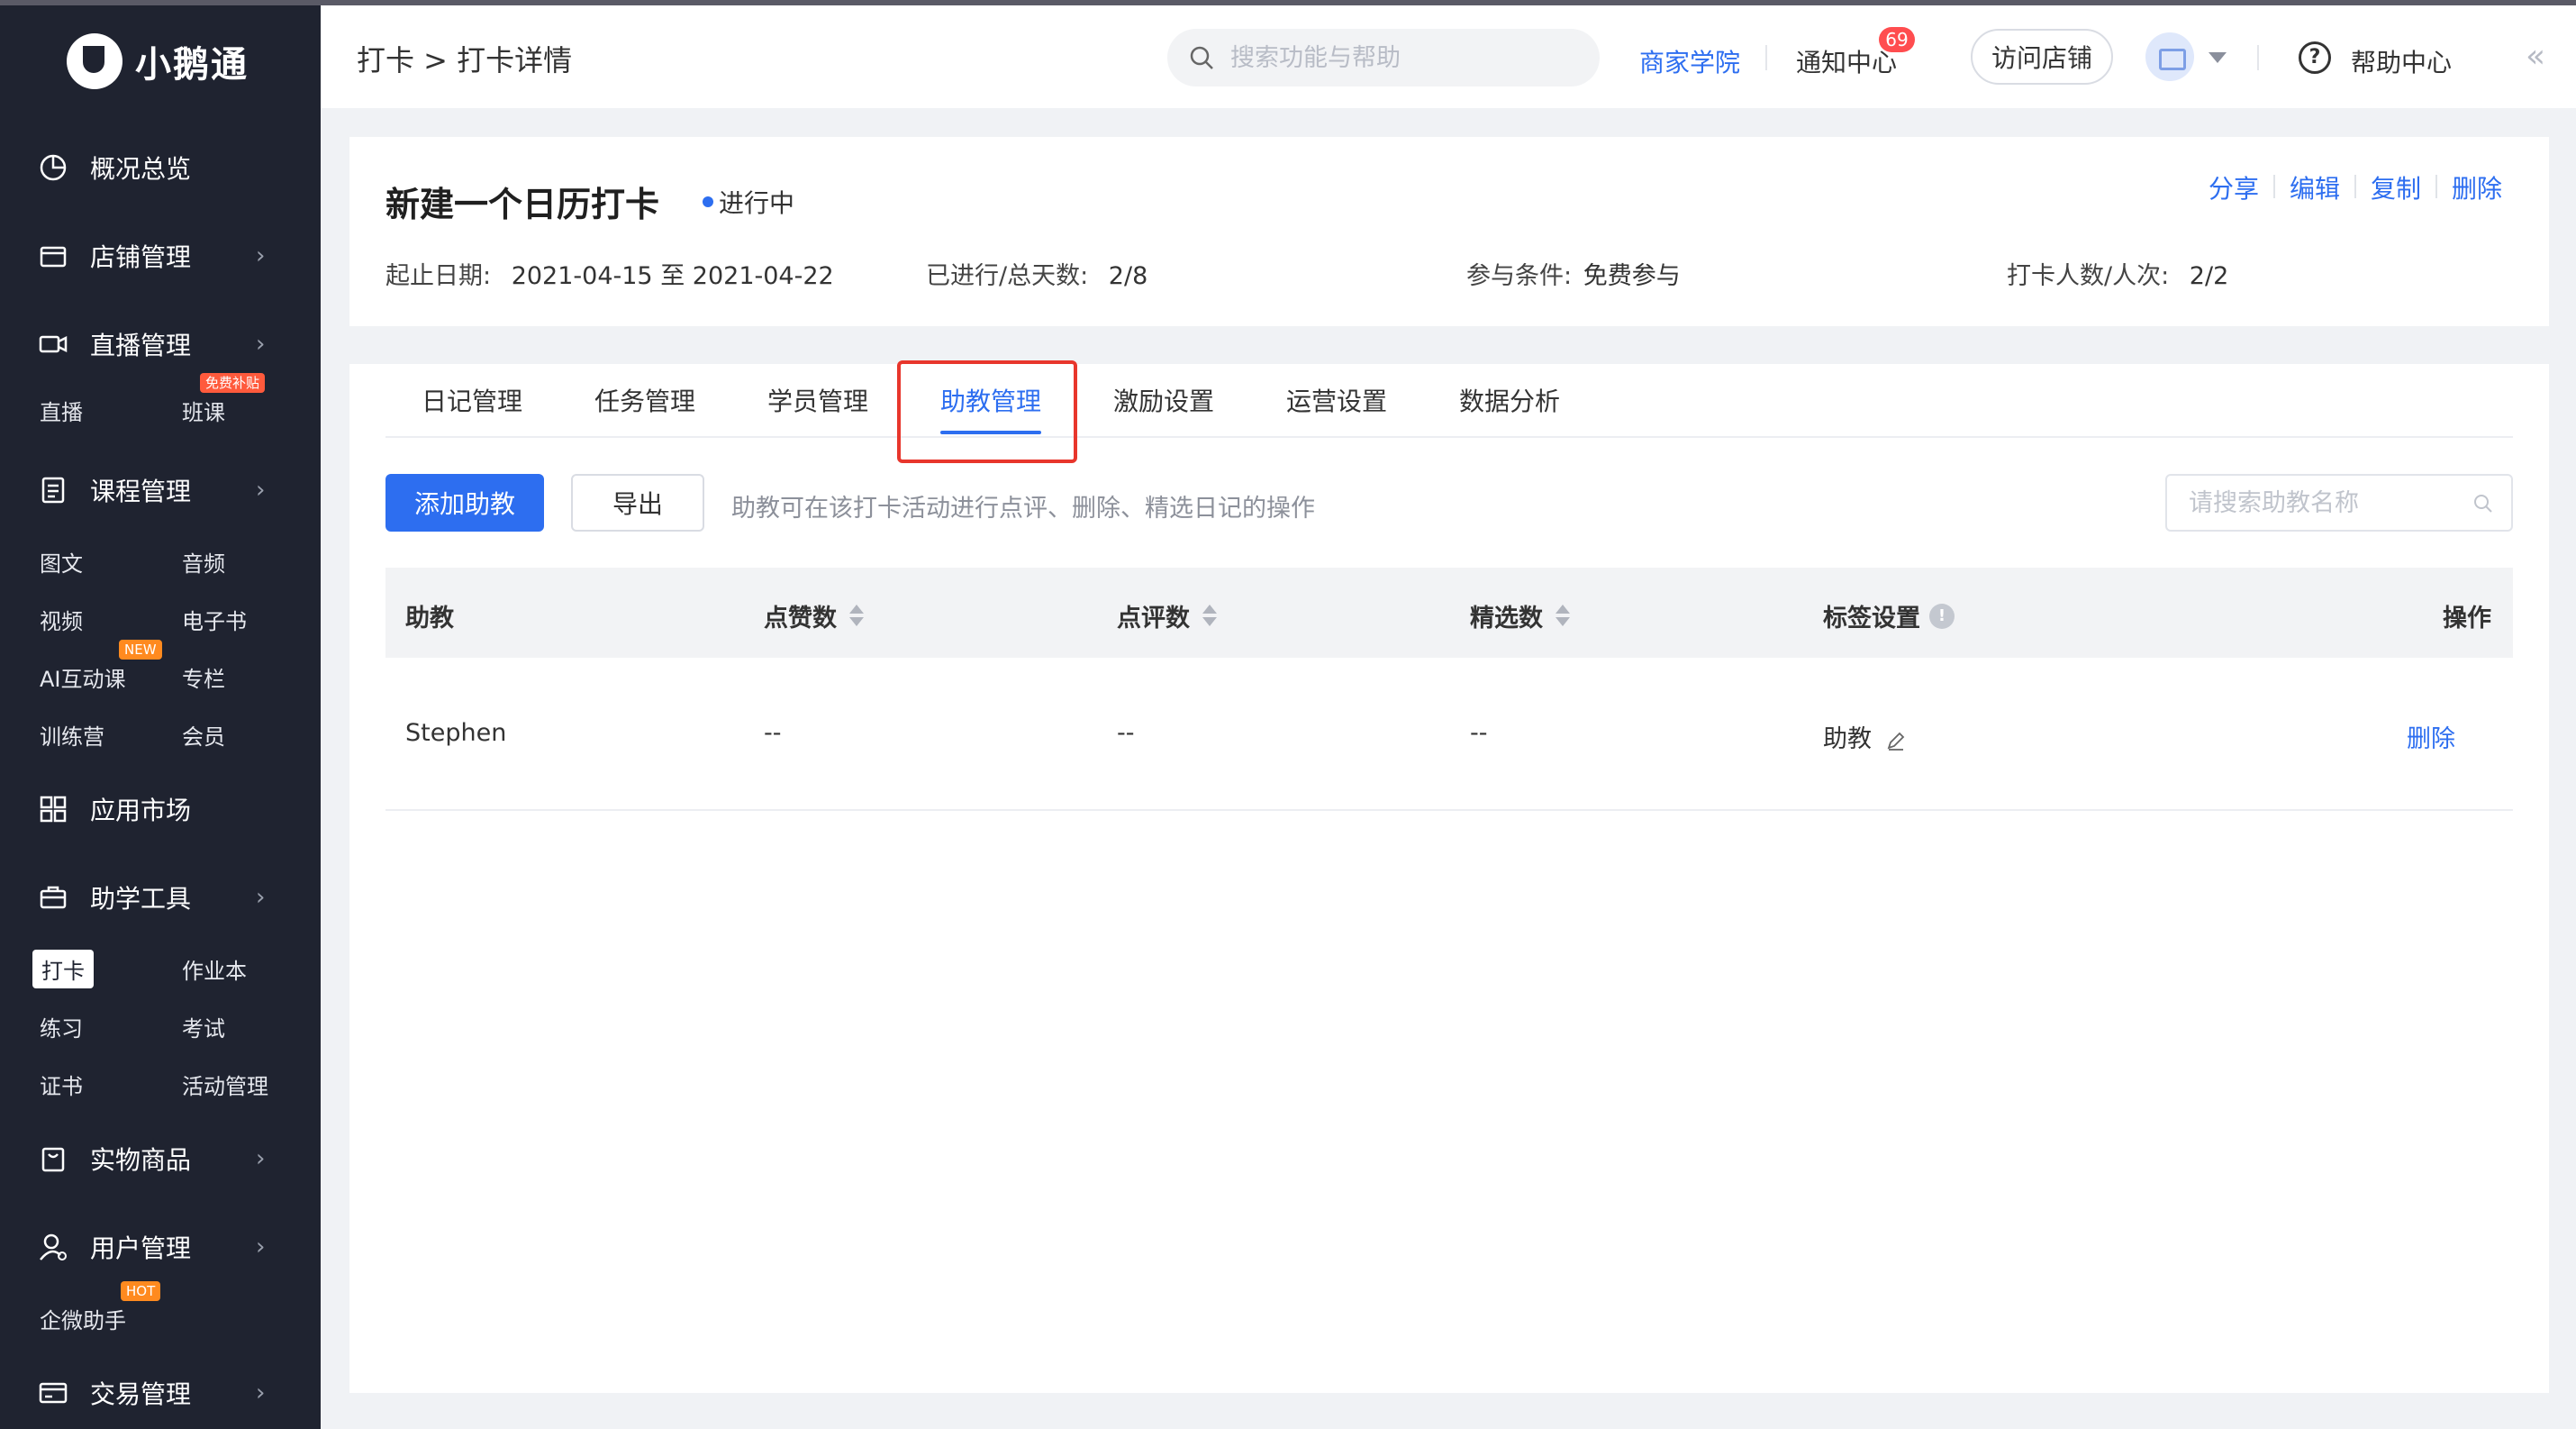  What do you see at coordinates (53, 1393) in the screenshot?
I see `wallet-icon` at bounding box center [53, 1393].